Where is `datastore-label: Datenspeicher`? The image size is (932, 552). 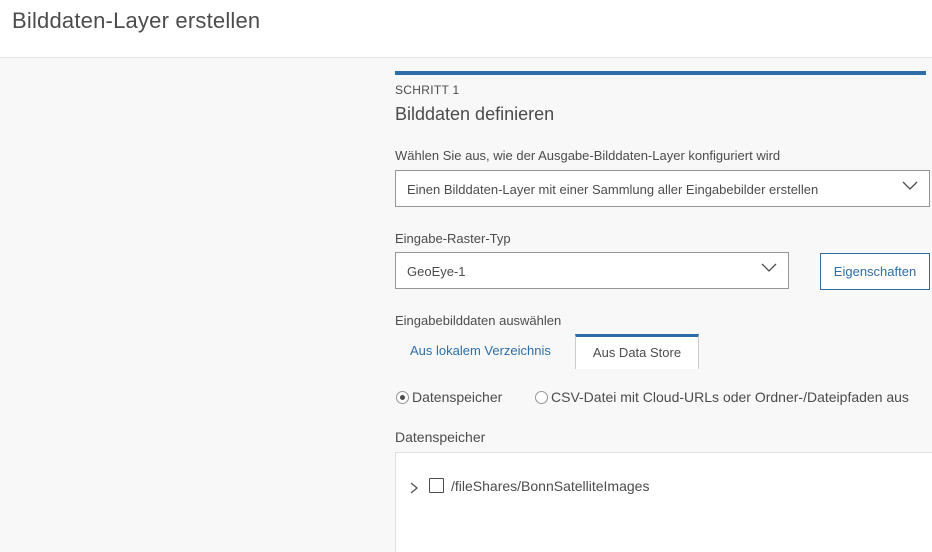
datastore-label: Datenspeicher is located at coordinates (440, 437).